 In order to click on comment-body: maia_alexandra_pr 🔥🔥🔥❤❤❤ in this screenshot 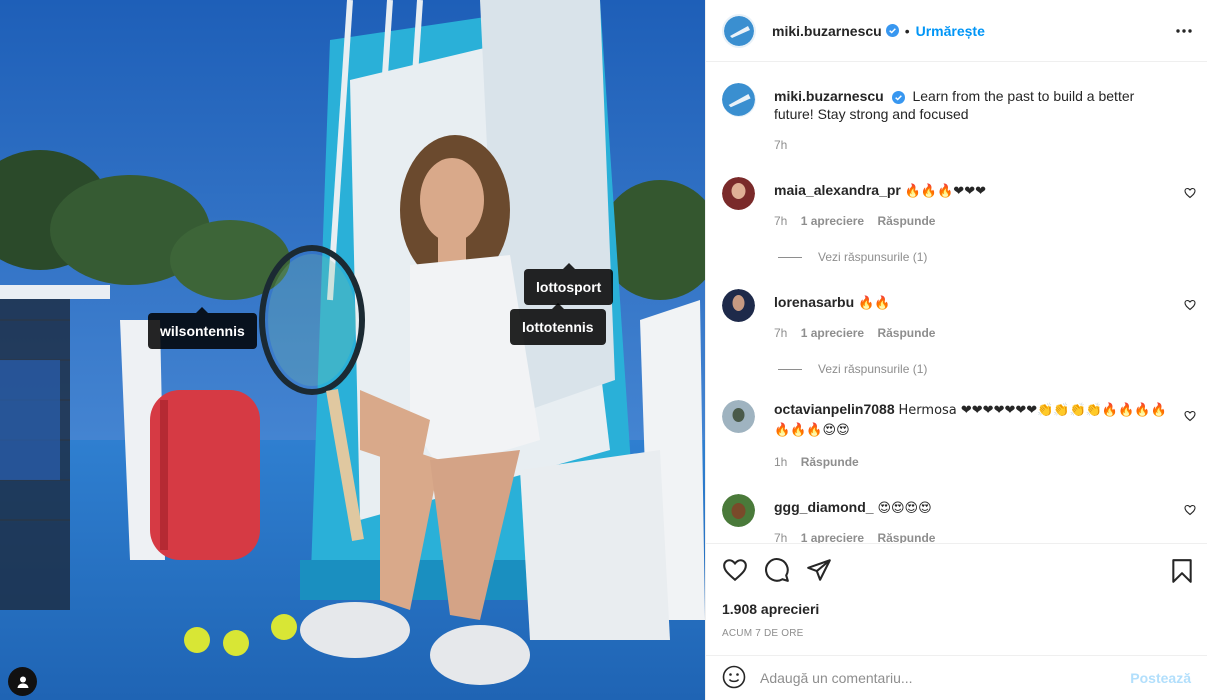, I will do `click(974, 191)`.